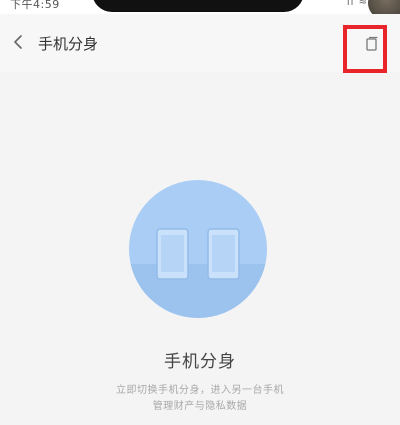 The height and width of the screenshot is (425, 400). I want to click on dual-phone-icon, so click(198, 273).